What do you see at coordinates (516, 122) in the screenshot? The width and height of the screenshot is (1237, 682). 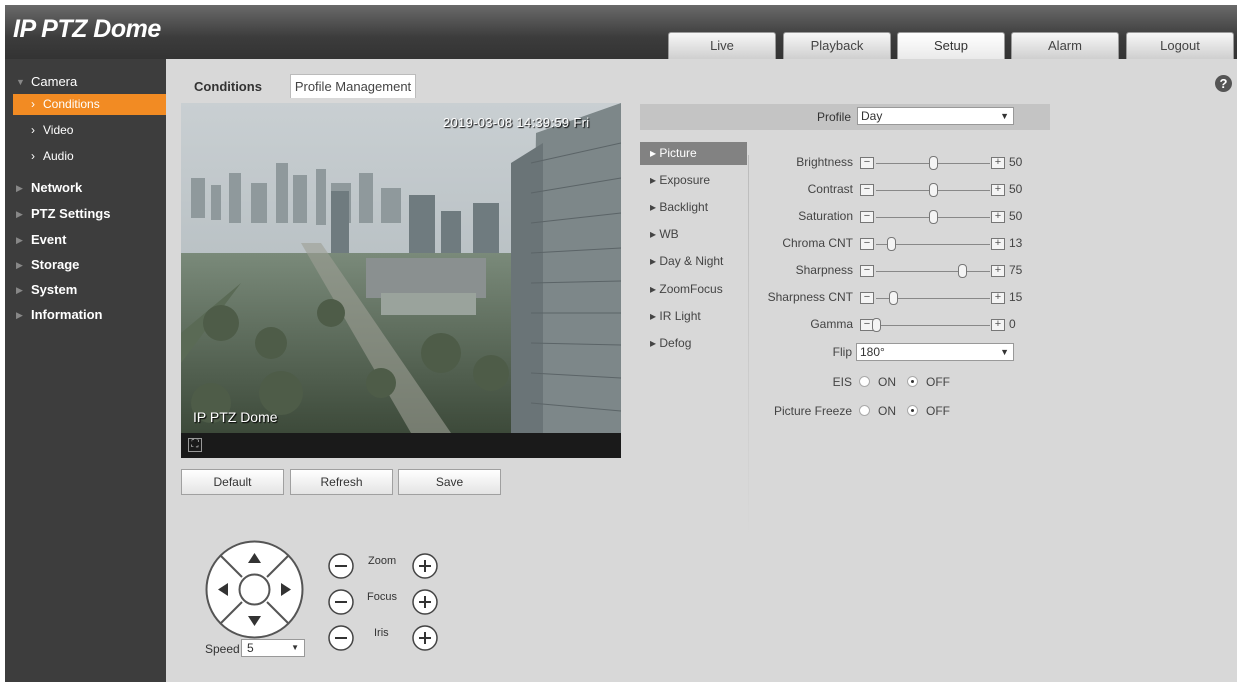 I see `osd-timestamp: 2019-03-08 14:39:59 Fri` at bounding box center [516, 122].